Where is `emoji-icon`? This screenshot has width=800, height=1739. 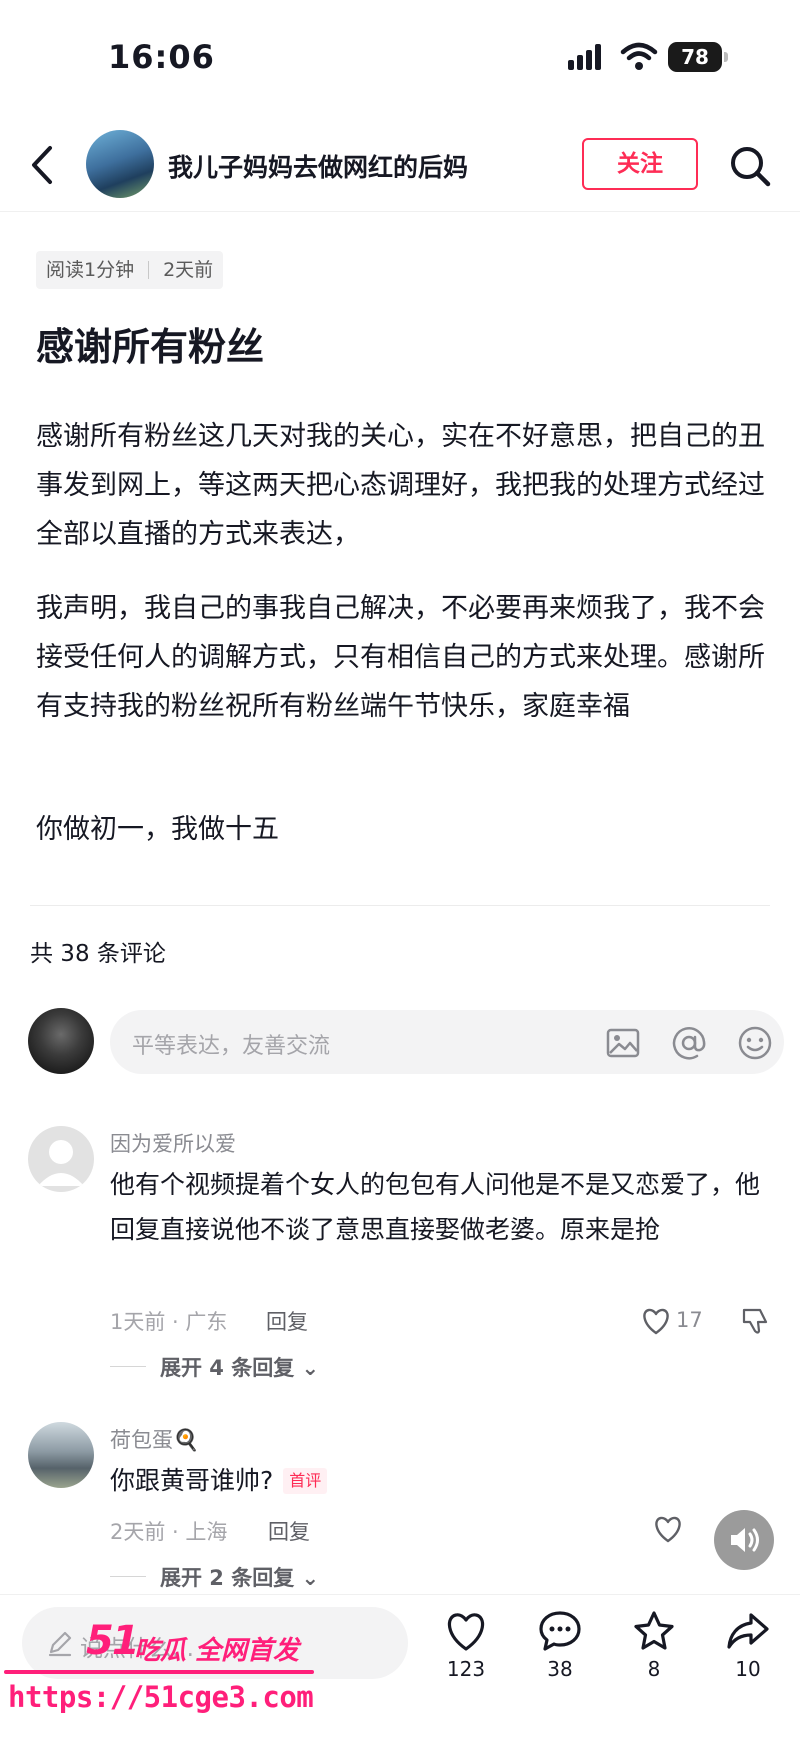 emoji-icon is located at coordinates (755, 1043).